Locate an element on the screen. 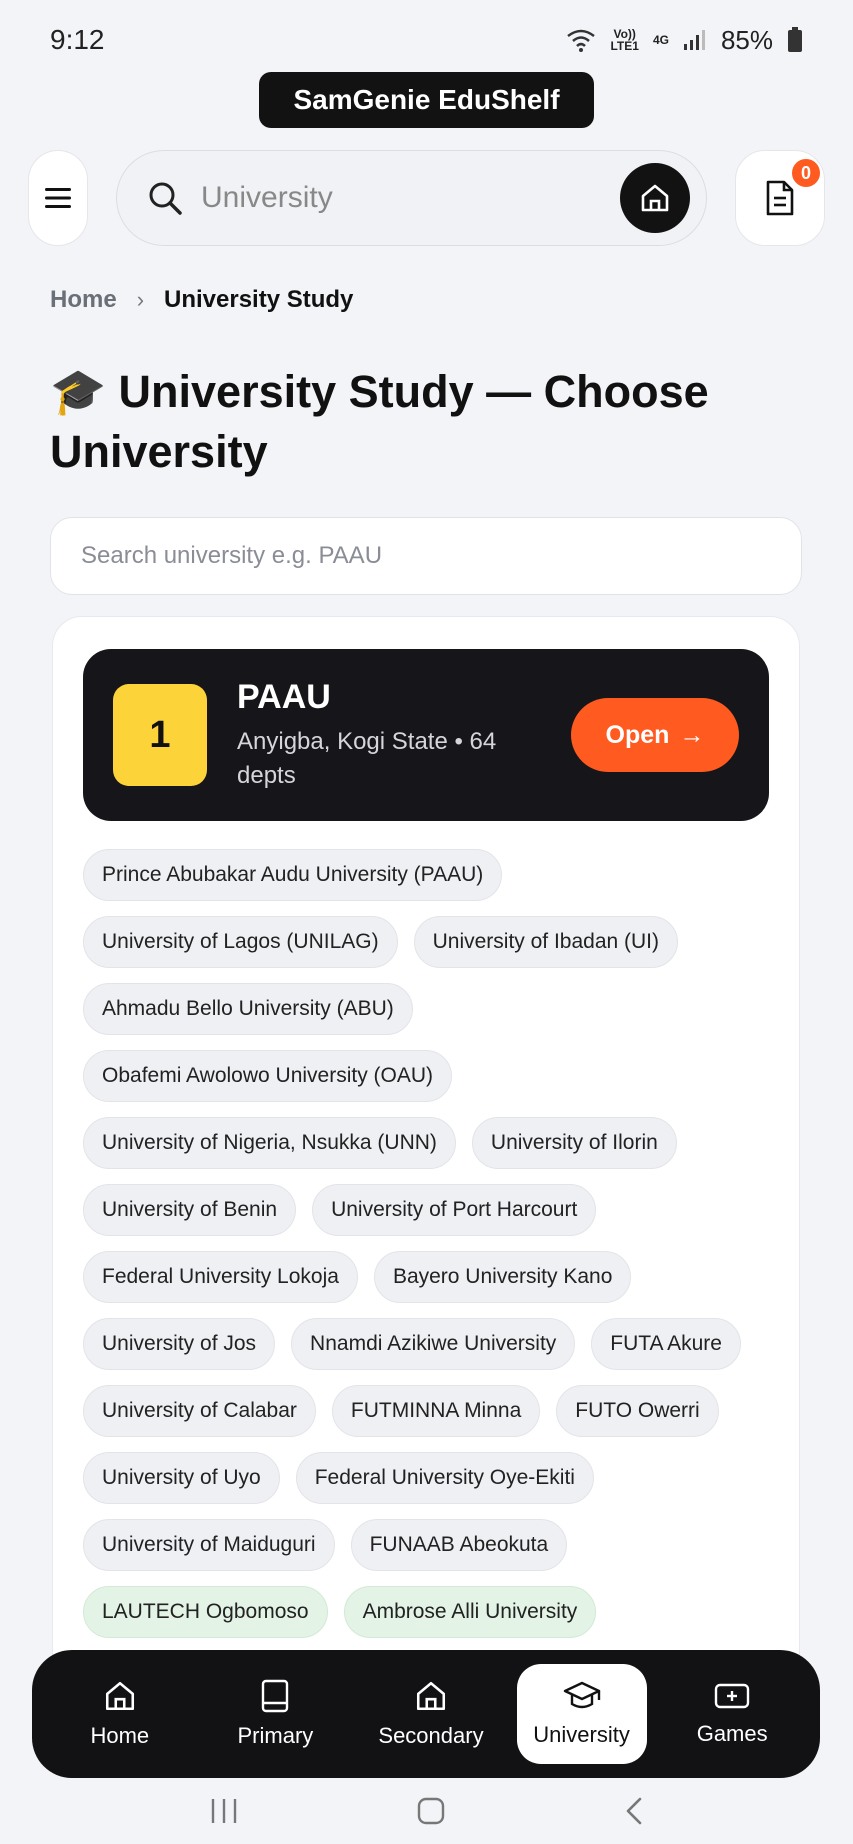 This screenshot has height=1844, width=853. game-icon is located at coordinates (732, 1696).